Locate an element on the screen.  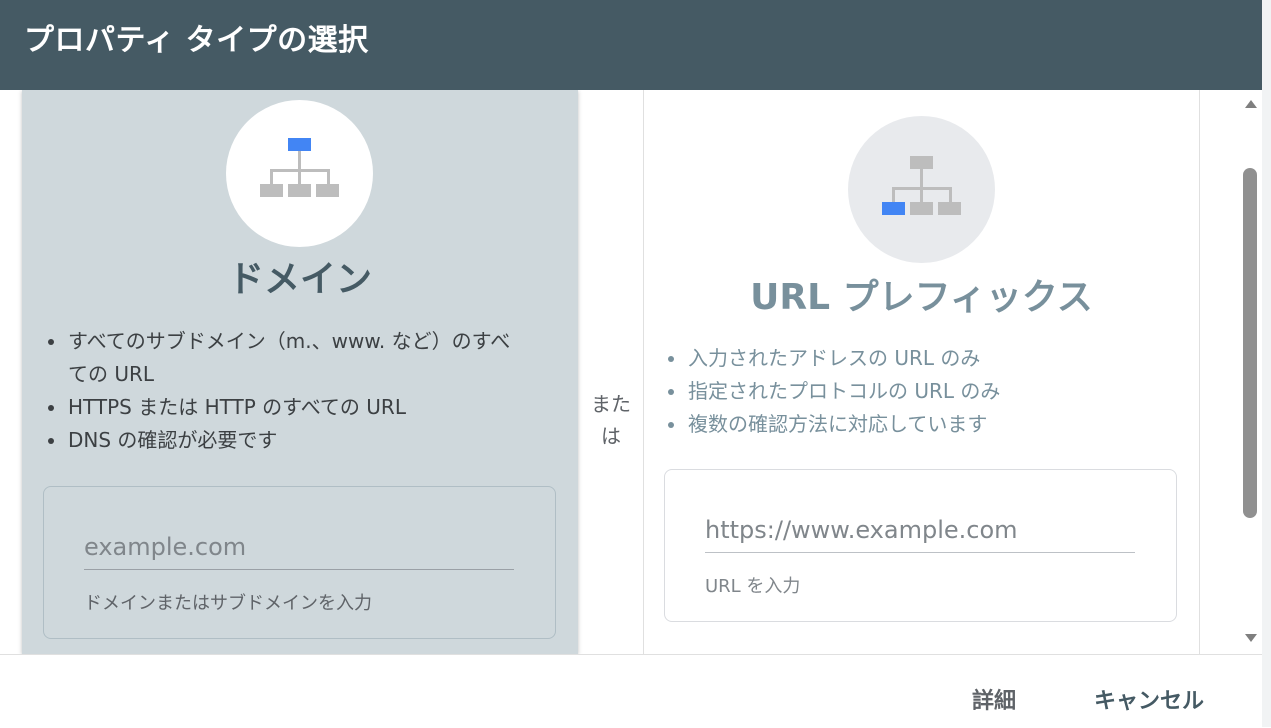
domain-icon-circle is located at coordinates (299, 173).